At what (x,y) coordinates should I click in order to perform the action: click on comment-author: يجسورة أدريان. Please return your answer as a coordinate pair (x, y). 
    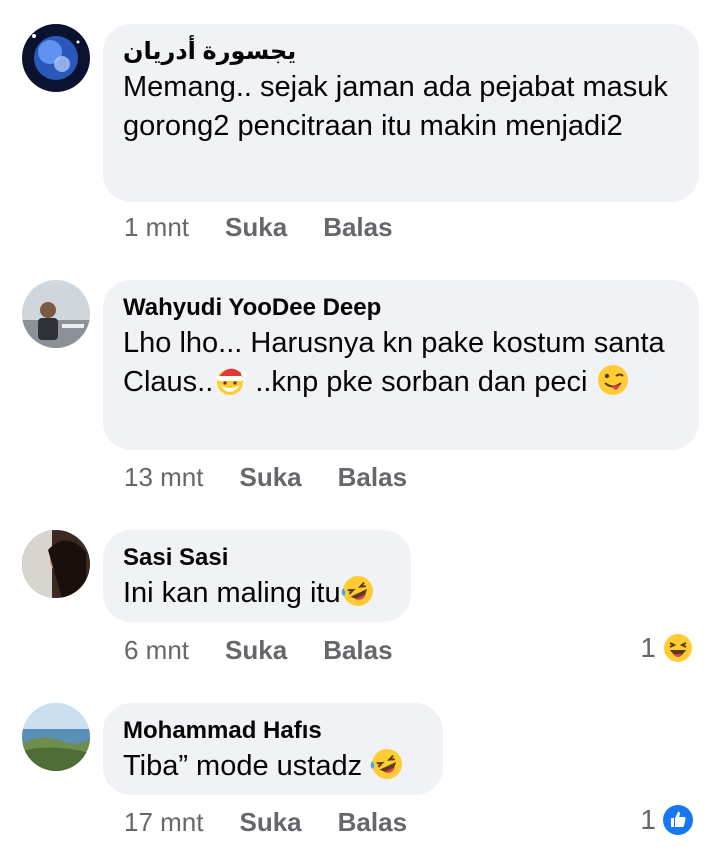
    Looking at the image, I should click on (400, 52).